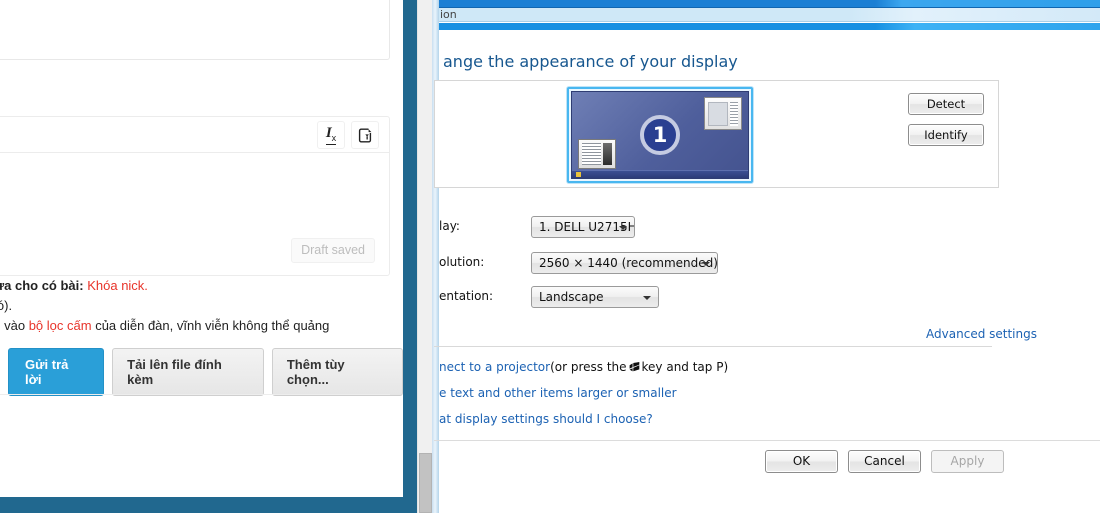  What do you see at coordinates (13, 325) in the screenshot?
I see `notice-line3-prefix: phẩm vào` at bounding box center [13, 325].